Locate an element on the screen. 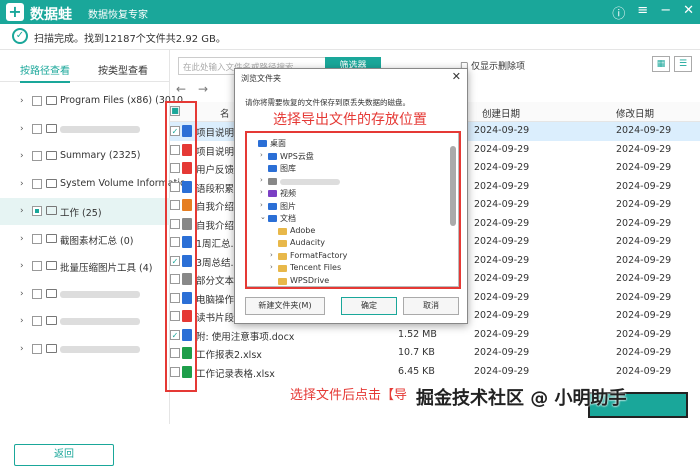 The height and width of the screenshot is (466, 700). file-size: 1.52 MB is located at coordinates (417, 334).